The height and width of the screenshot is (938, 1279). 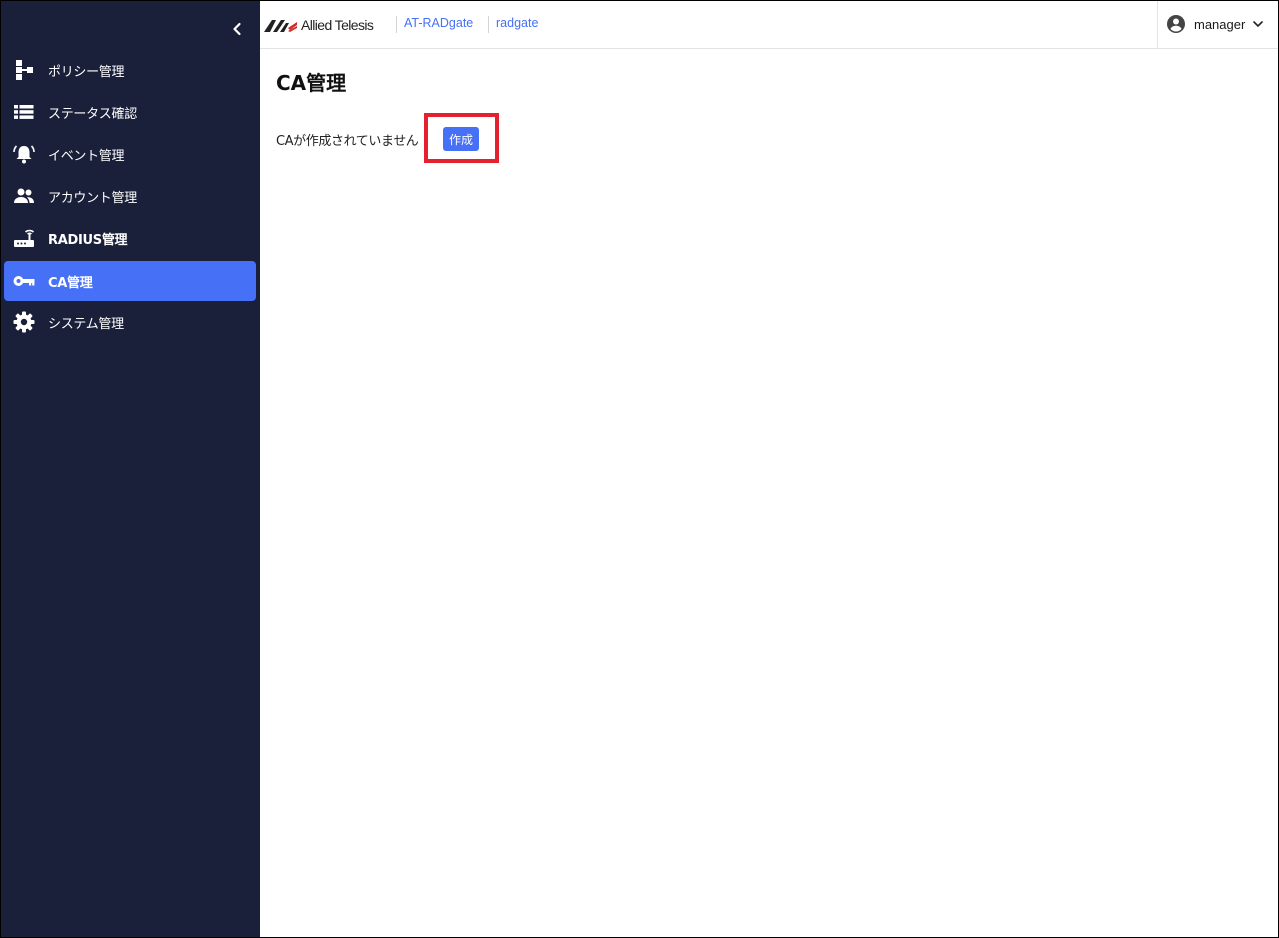 What do you see at coordinates (24, 70) in the screenshot?
I see `policy-tree-icon` at bounding box center [24, 70].